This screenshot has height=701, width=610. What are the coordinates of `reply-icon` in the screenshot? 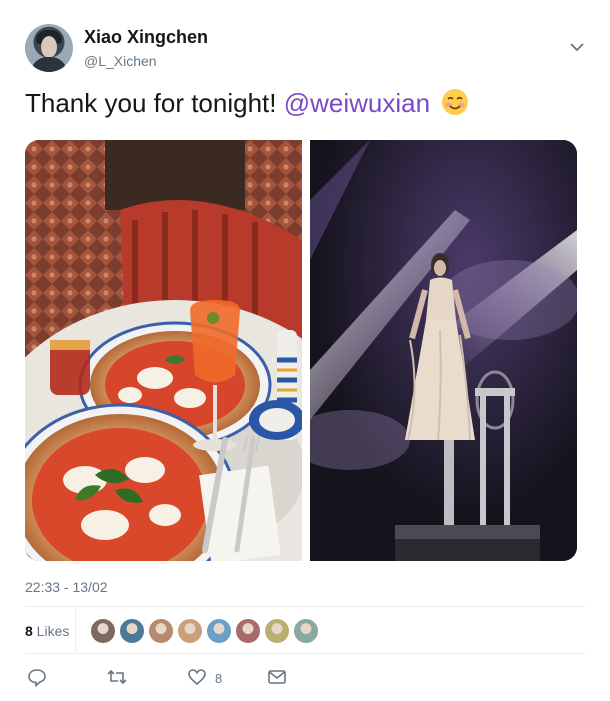 It's located at (37, 678).